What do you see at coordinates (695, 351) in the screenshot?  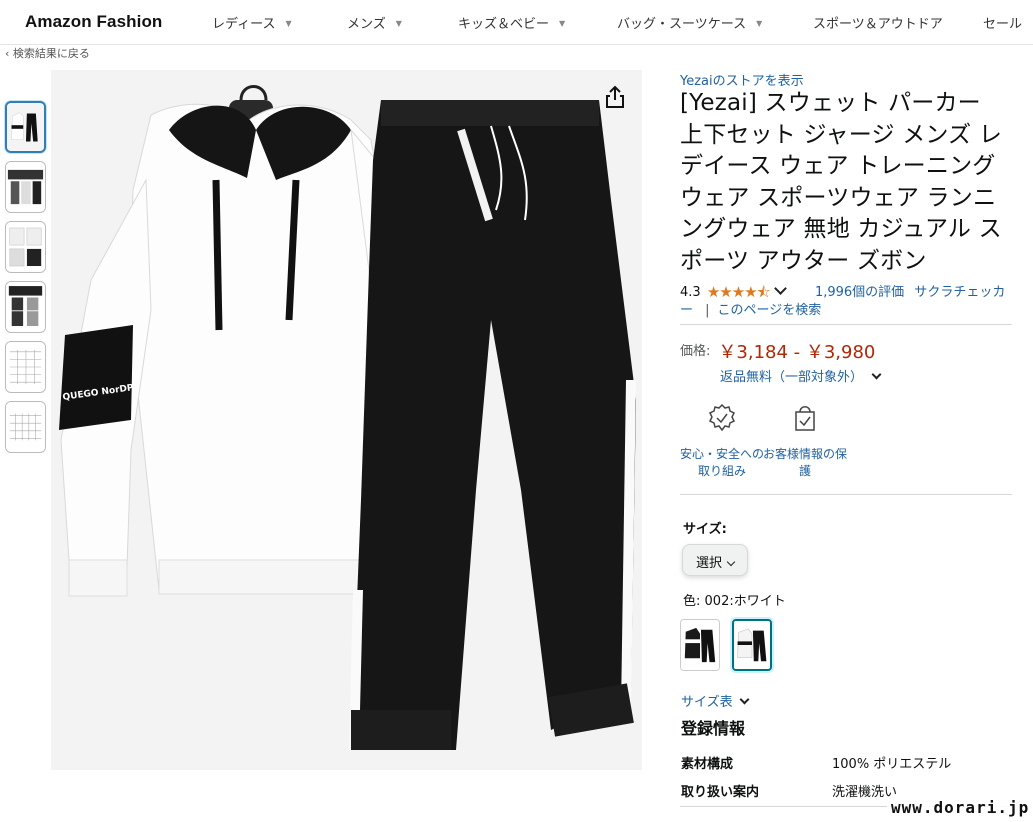 I see `price-label: 価格:` at bounding box center [695, 351].